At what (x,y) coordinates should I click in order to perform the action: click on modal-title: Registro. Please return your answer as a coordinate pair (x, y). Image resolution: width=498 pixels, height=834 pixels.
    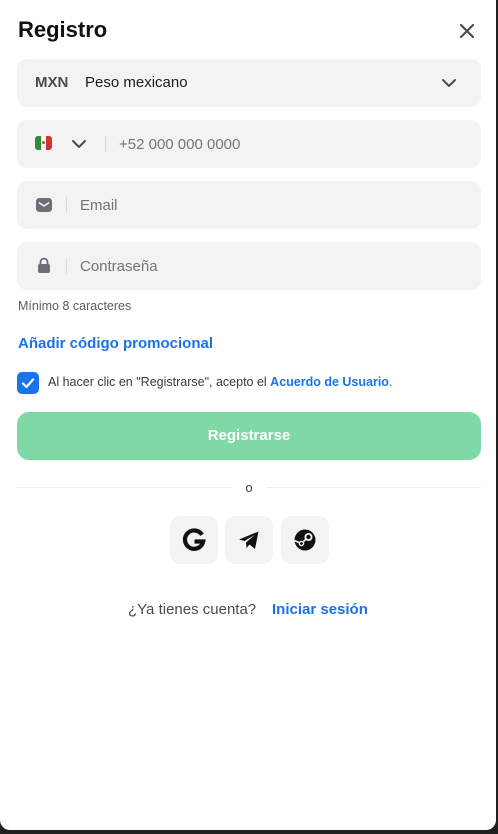
    Looking at the image, I should click on (63, 29).